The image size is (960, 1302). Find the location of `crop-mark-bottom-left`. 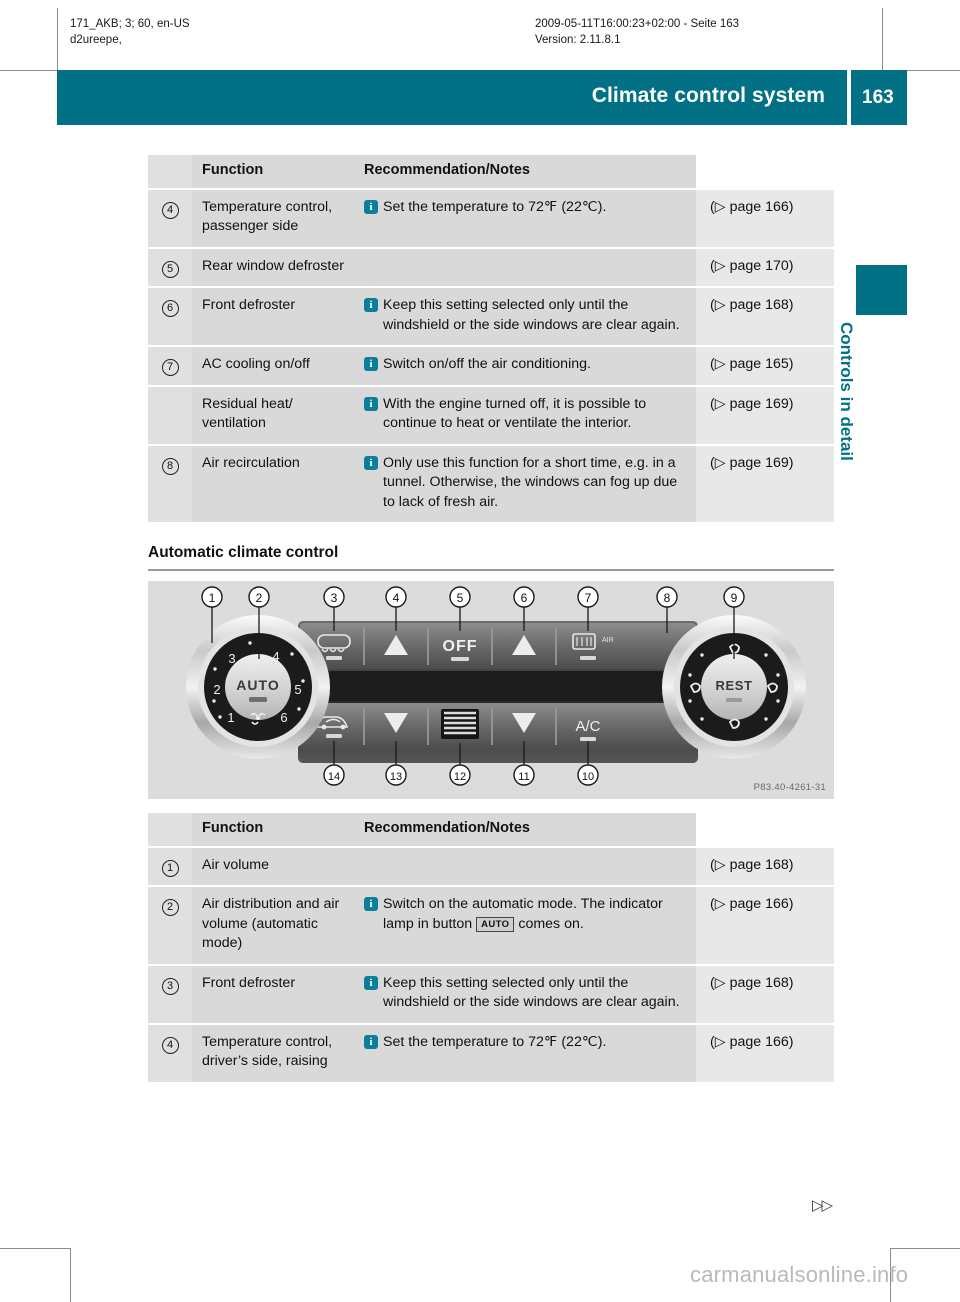

crop-mark-bottom-left is located at coordinates (70, 1275).